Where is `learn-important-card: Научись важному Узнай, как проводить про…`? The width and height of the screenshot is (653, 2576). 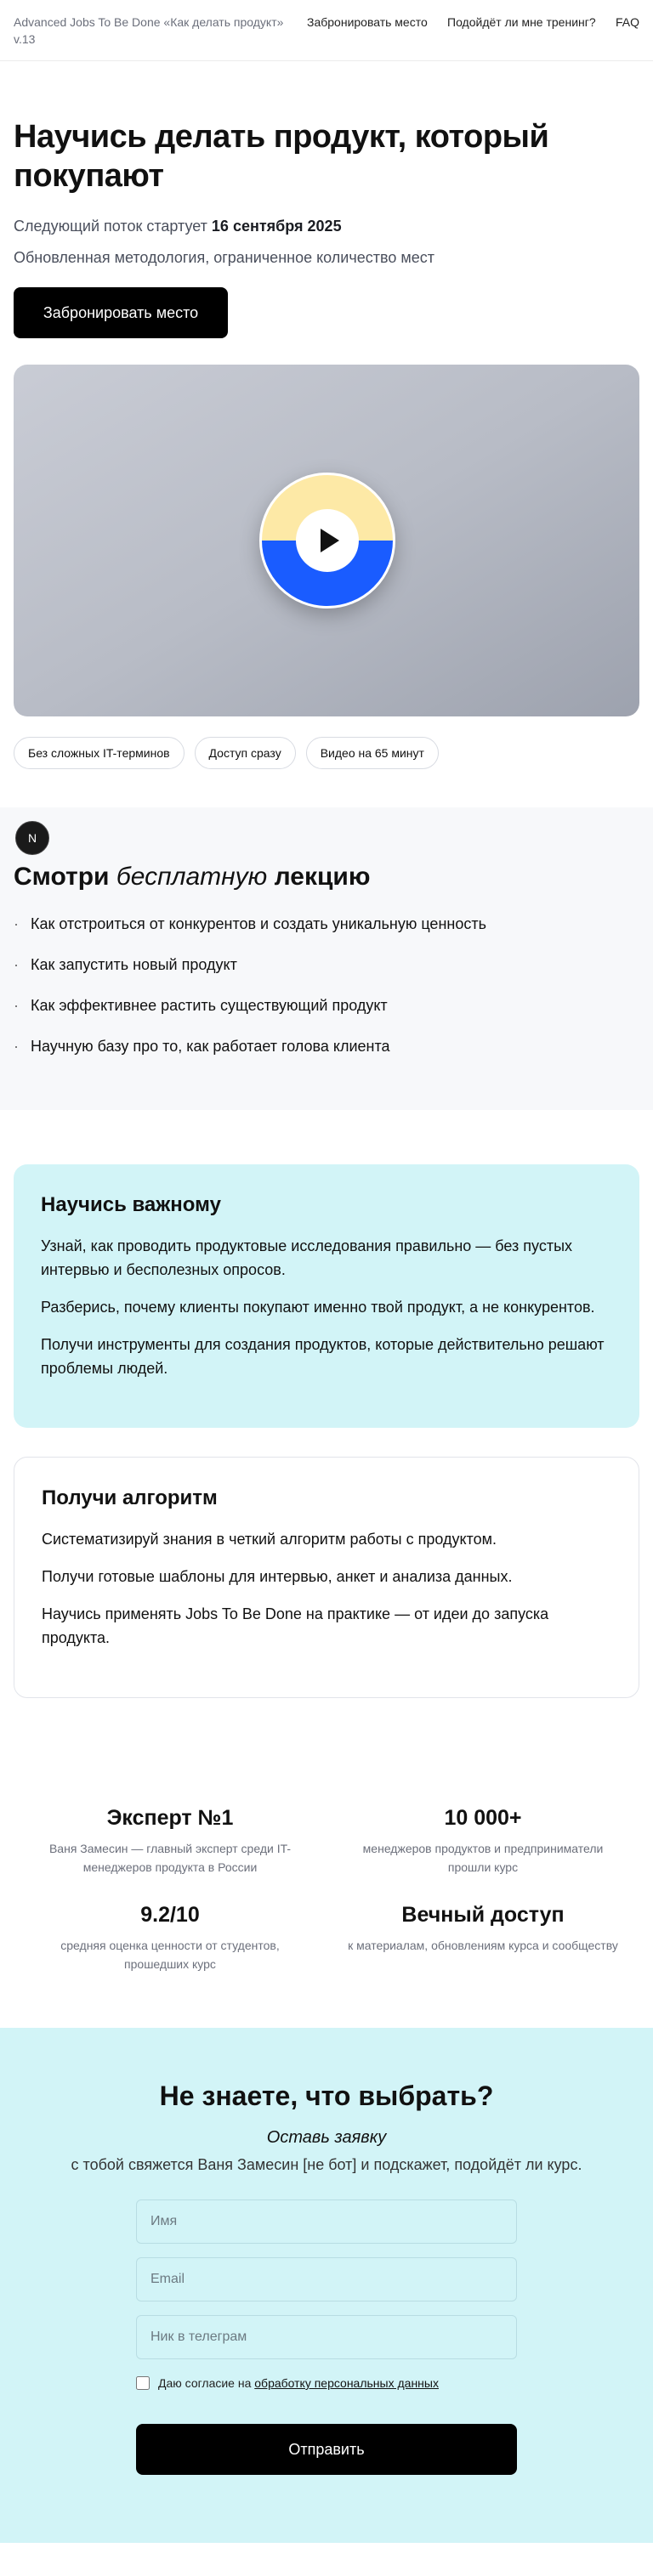 learn-important-card: Научись важному Узнай, как проводить про… is located at coordinates (327, 1296).